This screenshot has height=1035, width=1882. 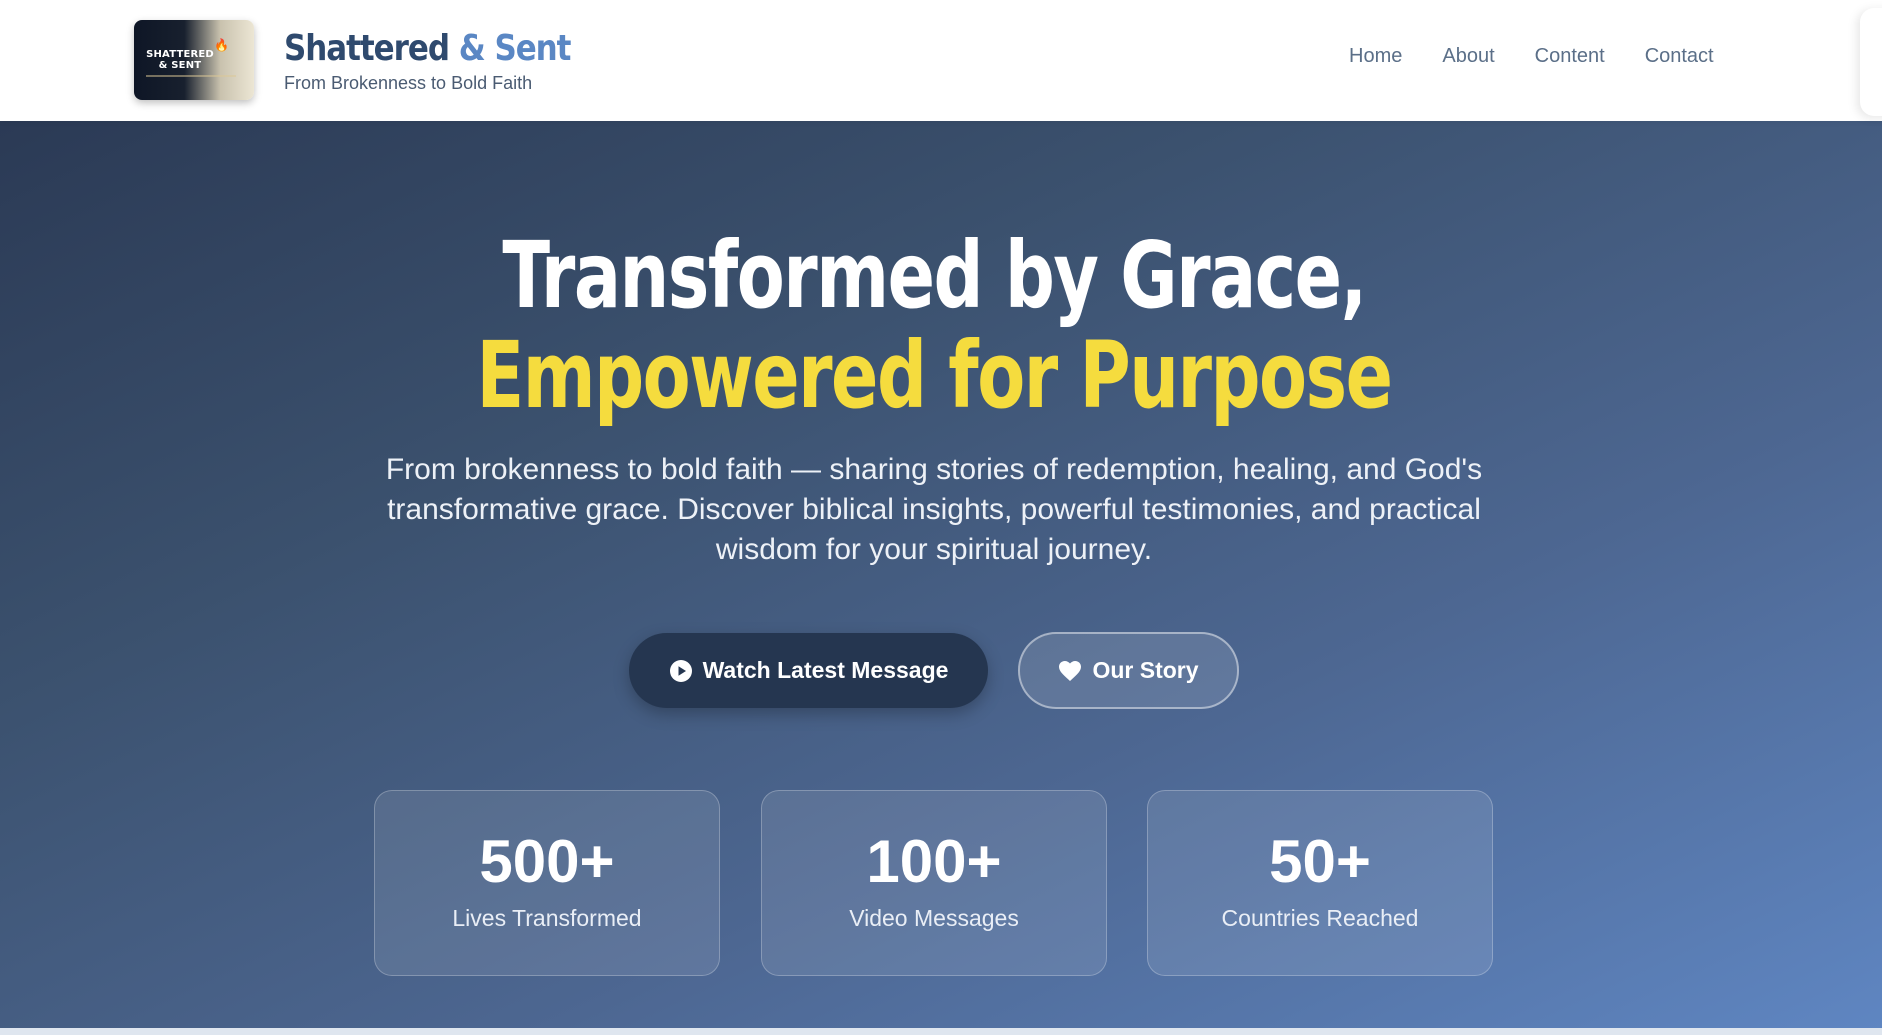 I want to click on stat-label: Lives Transformed, so click(x=547, y=918).